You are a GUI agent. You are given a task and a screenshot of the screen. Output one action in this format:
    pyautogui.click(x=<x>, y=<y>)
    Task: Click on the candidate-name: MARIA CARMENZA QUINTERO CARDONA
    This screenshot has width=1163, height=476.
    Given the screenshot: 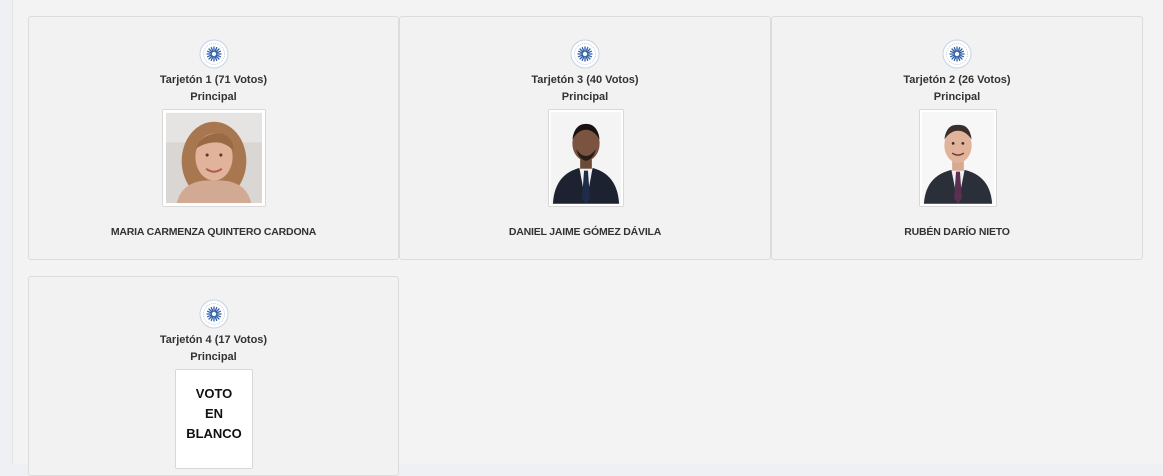 What is the action you would take?
    pyautogui.click(x=213, y=232)
    